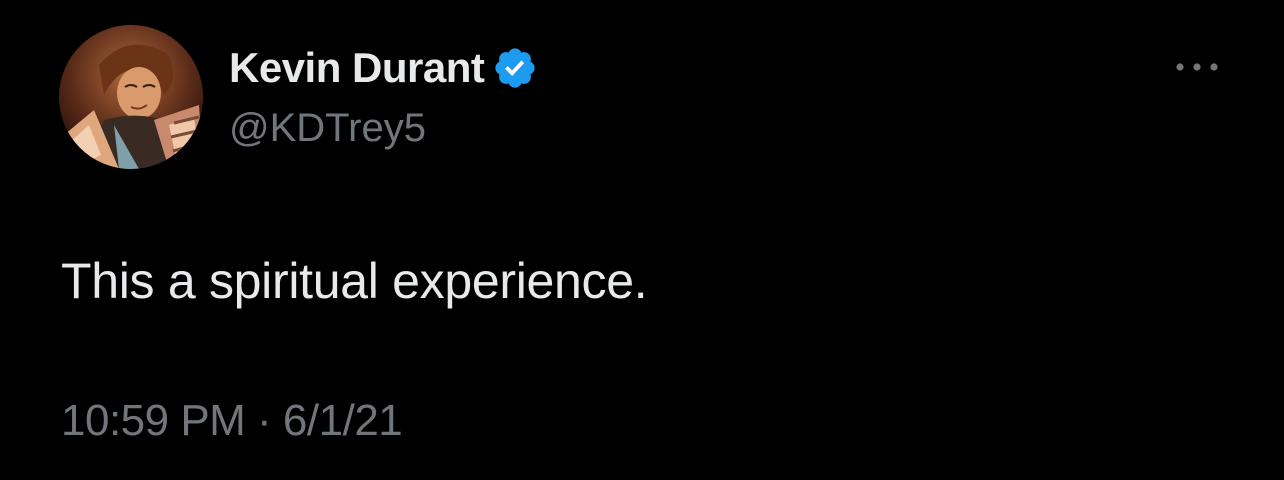 The image size is (1284, 480). I want to click on author-display-name: Kevin Durant, so click(357, 68).